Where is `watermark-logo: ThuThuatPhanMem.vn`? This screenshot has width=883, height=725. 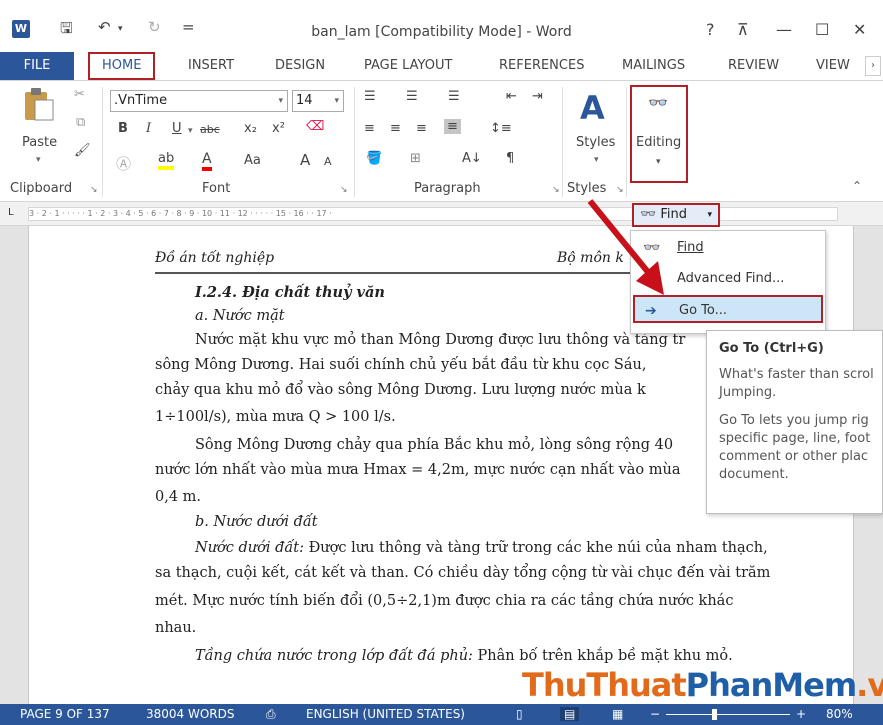 watermark-logo: ThuThuatPhanMem.vn is located at coordinates (702, 685).